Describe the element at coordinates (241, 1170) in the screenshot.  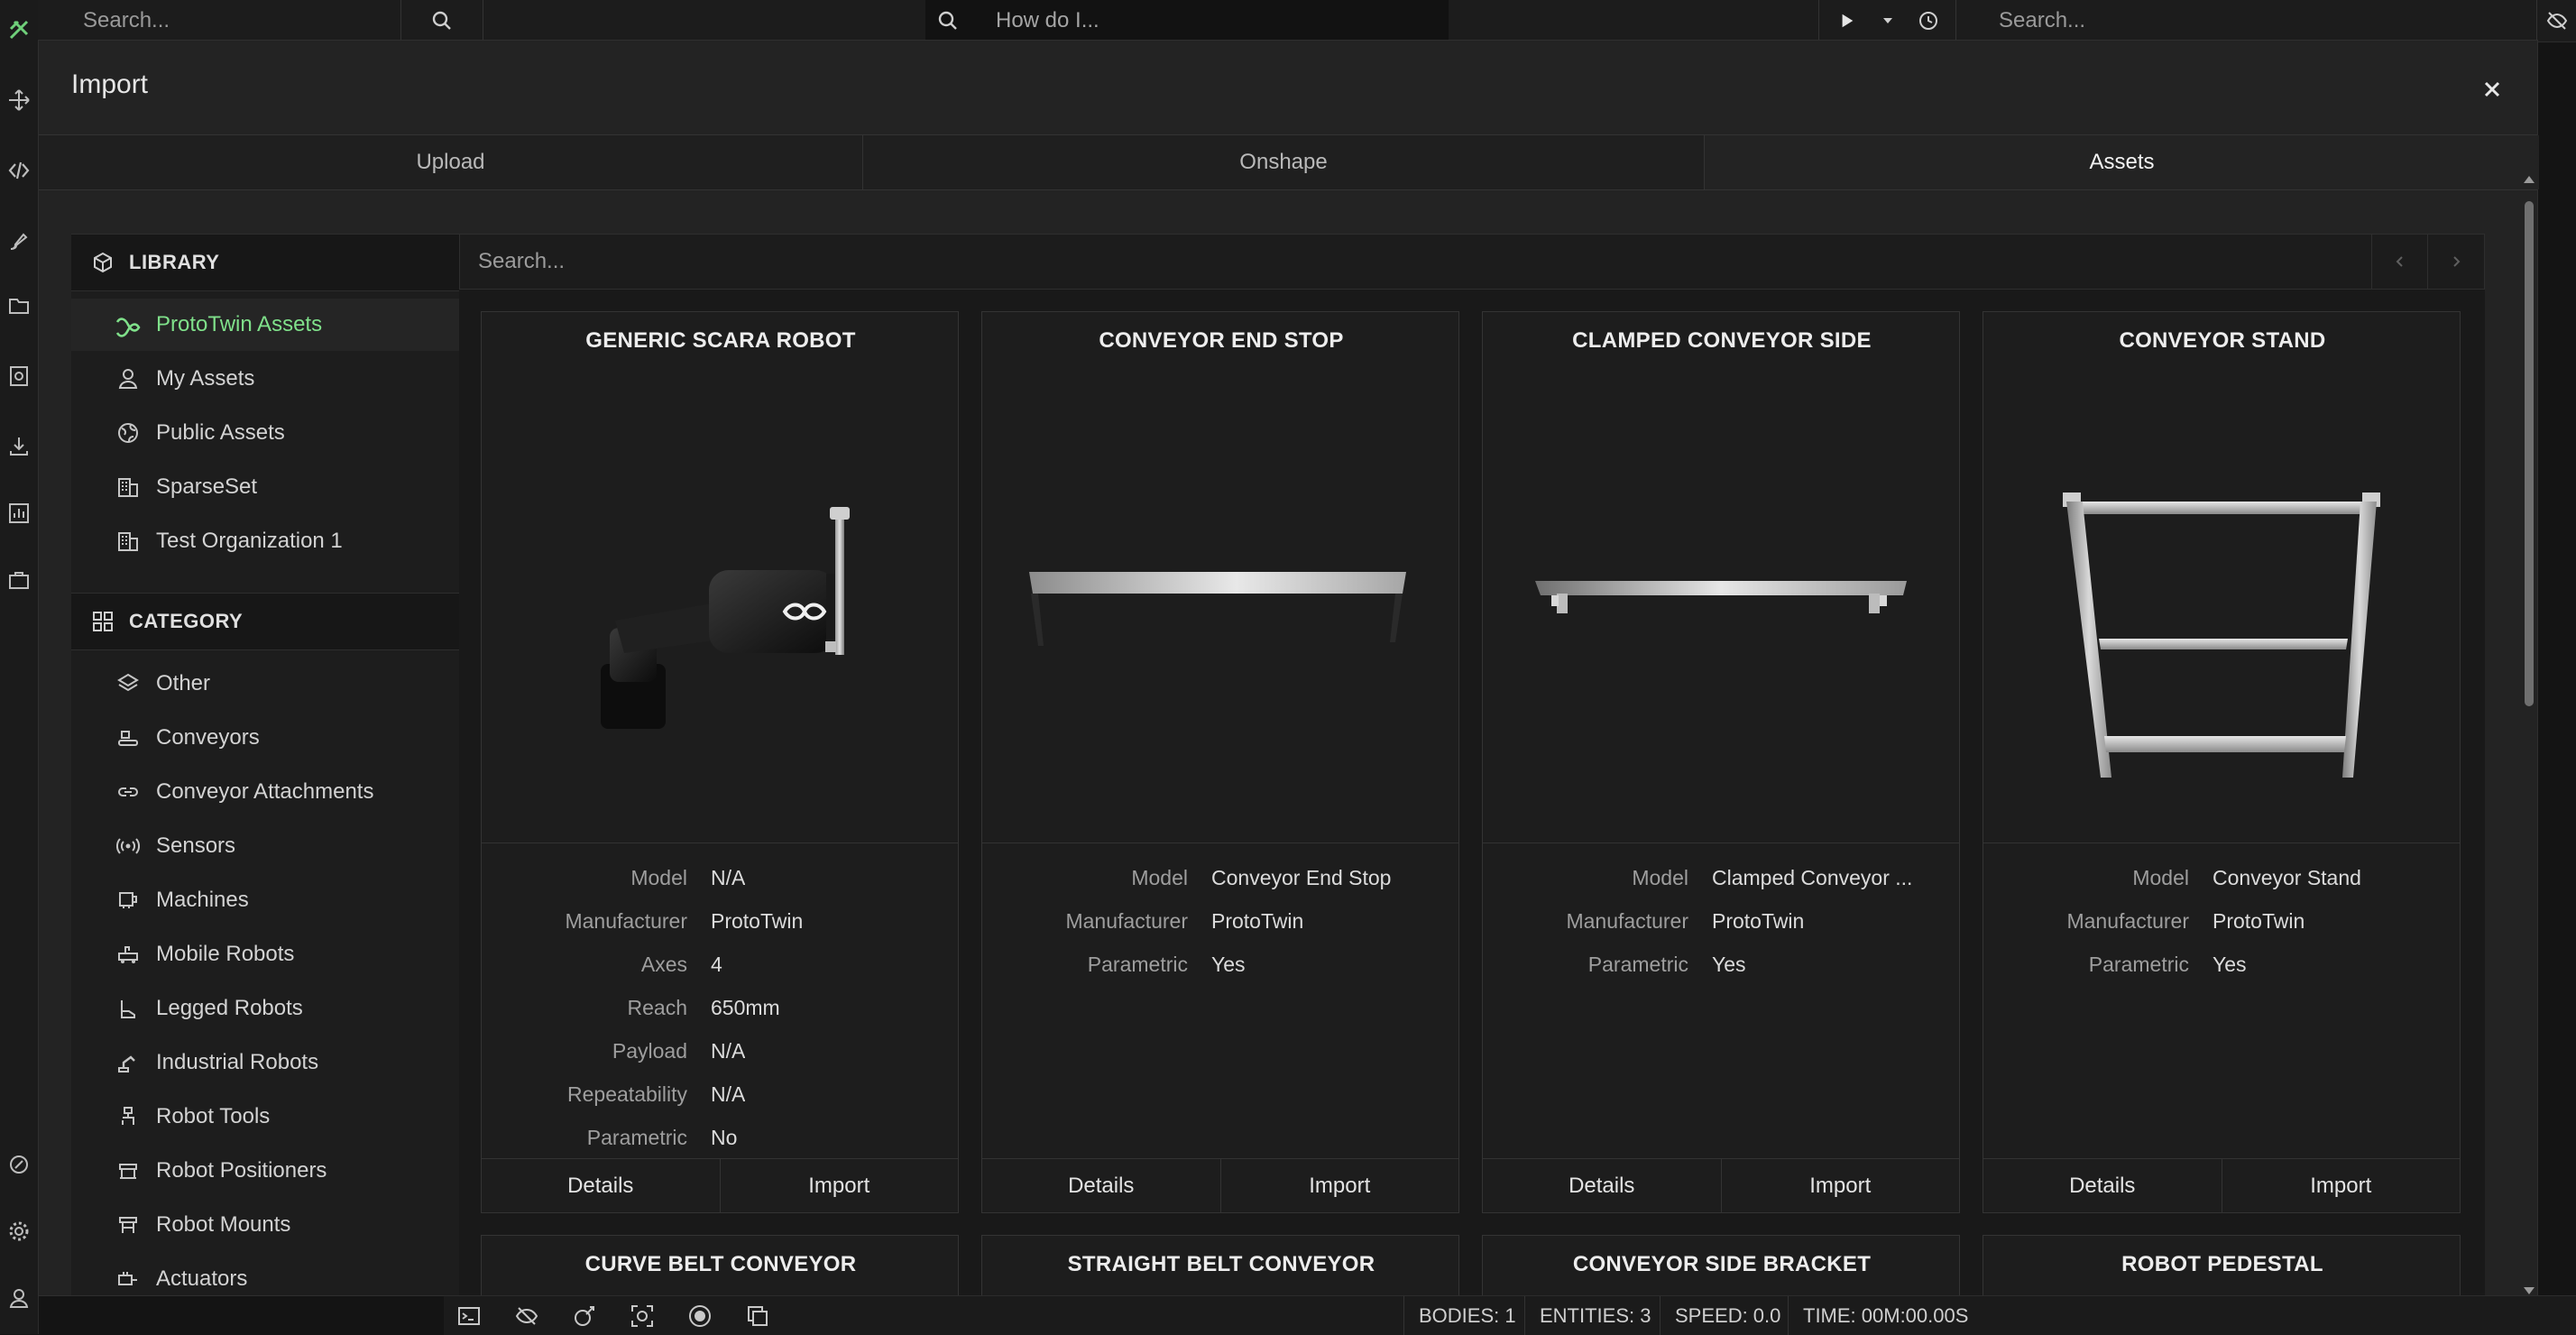
I see `sidebar-item-label: Robot Positioners` at that location.